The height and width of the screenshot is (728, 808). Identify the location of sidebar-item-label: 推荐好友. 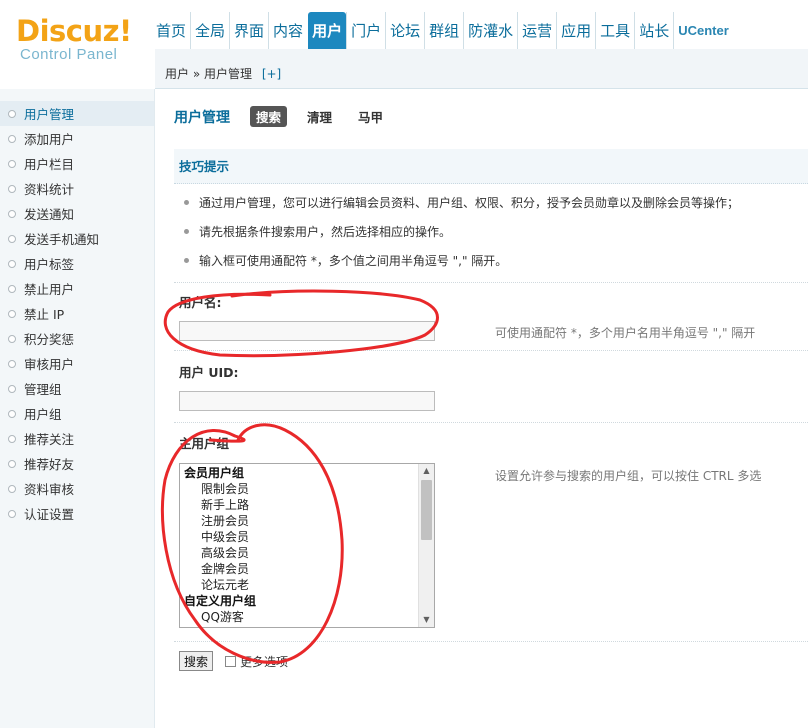
(49, 464).